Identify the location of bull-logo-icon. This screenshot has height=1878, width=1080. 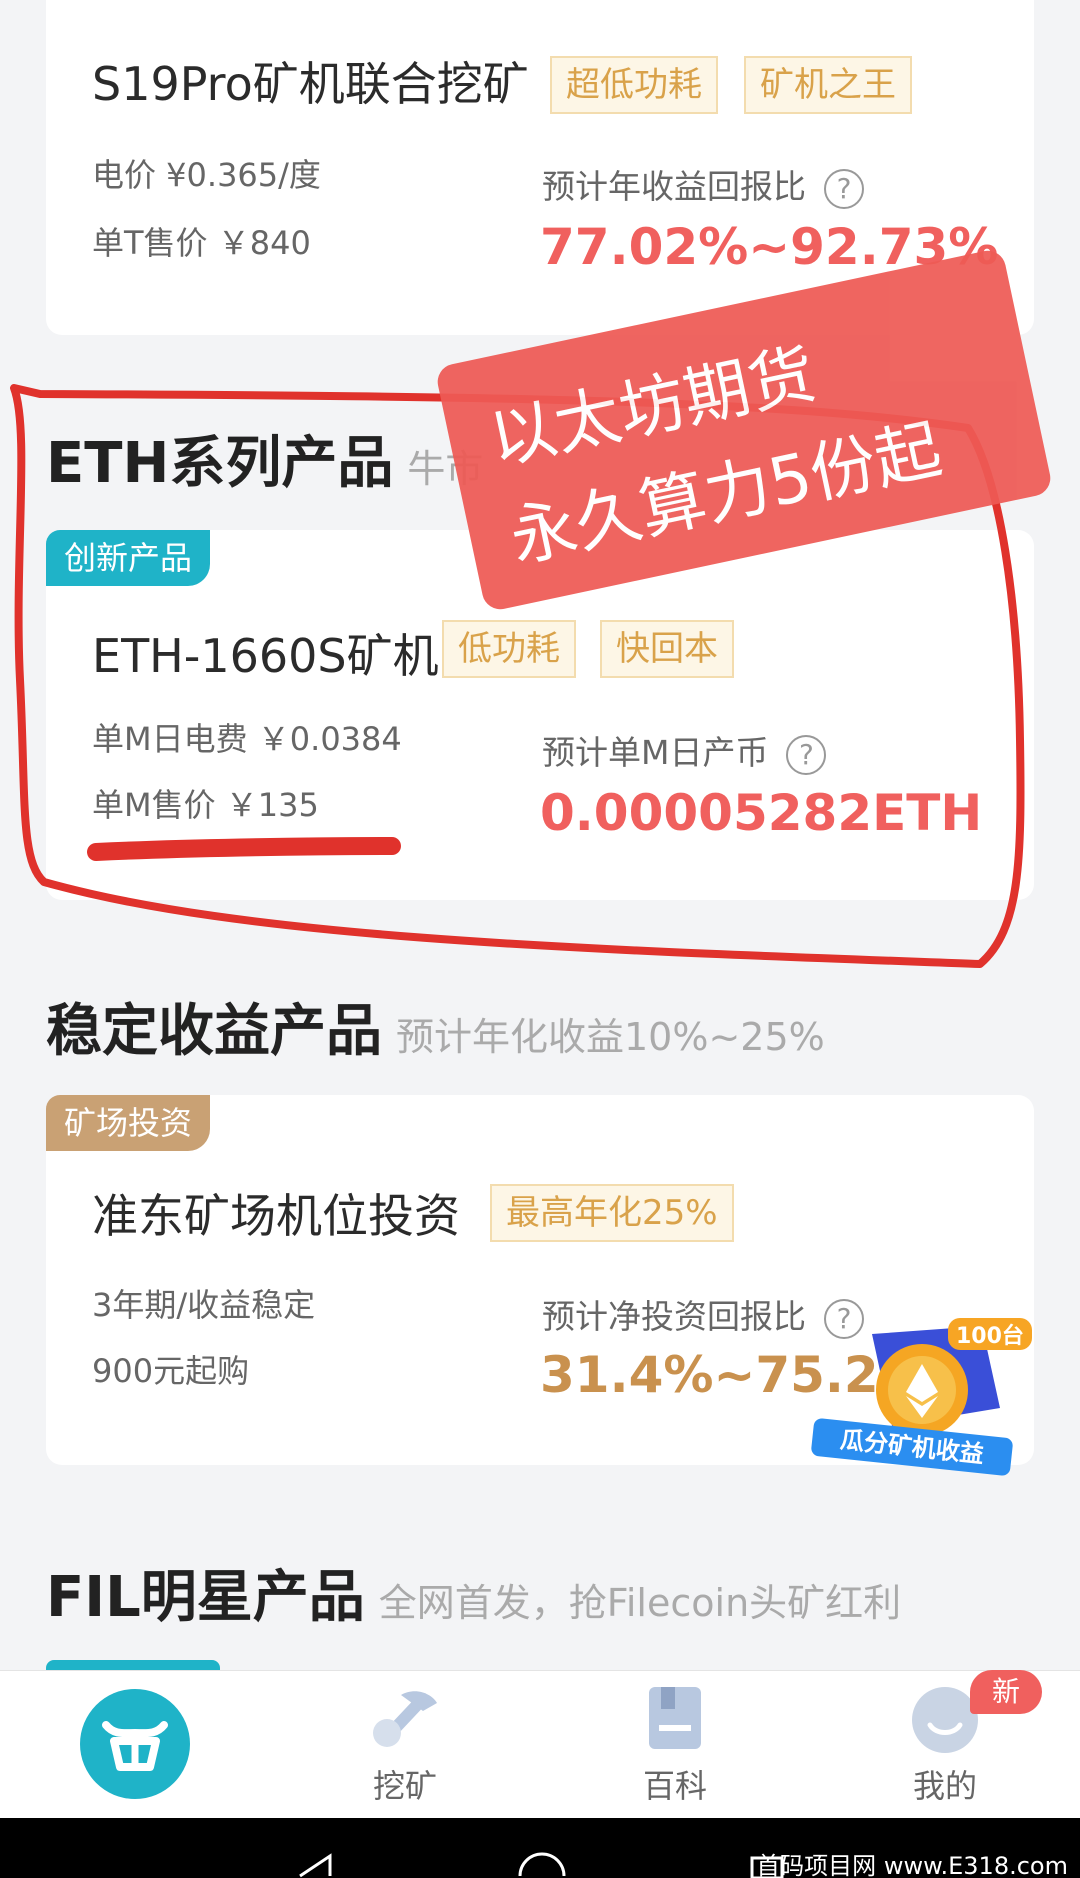
(135, 1746).